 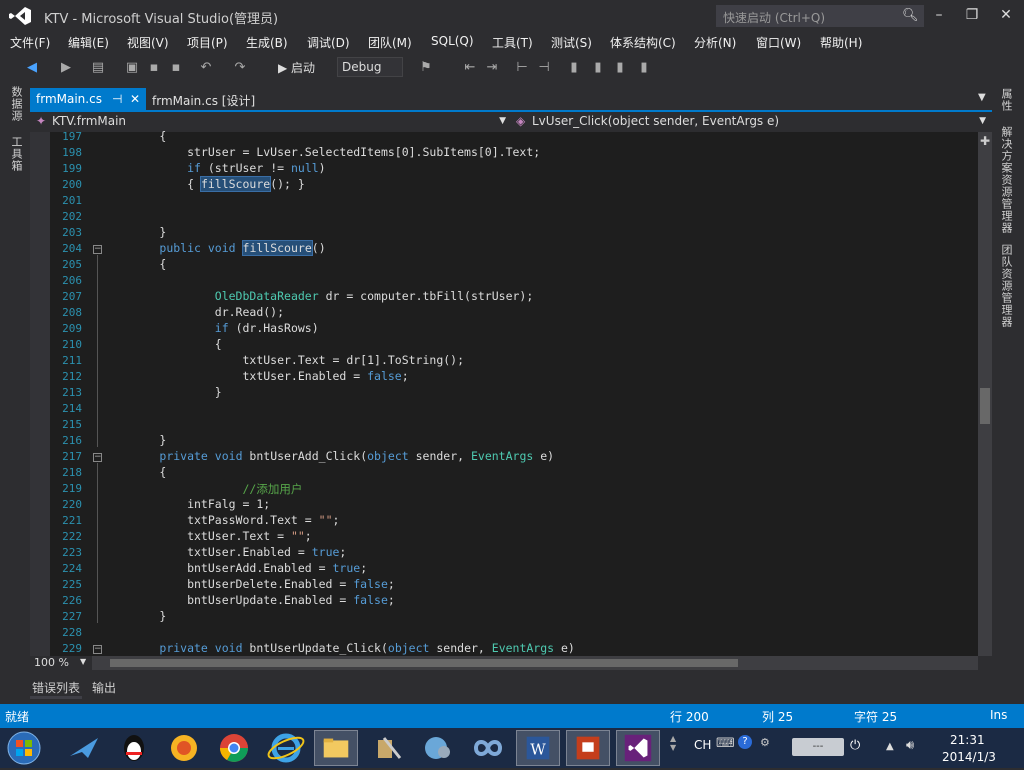 I want to click on code-line: bntUserDelete.Enabled = false;, so click(x=249, y=584).